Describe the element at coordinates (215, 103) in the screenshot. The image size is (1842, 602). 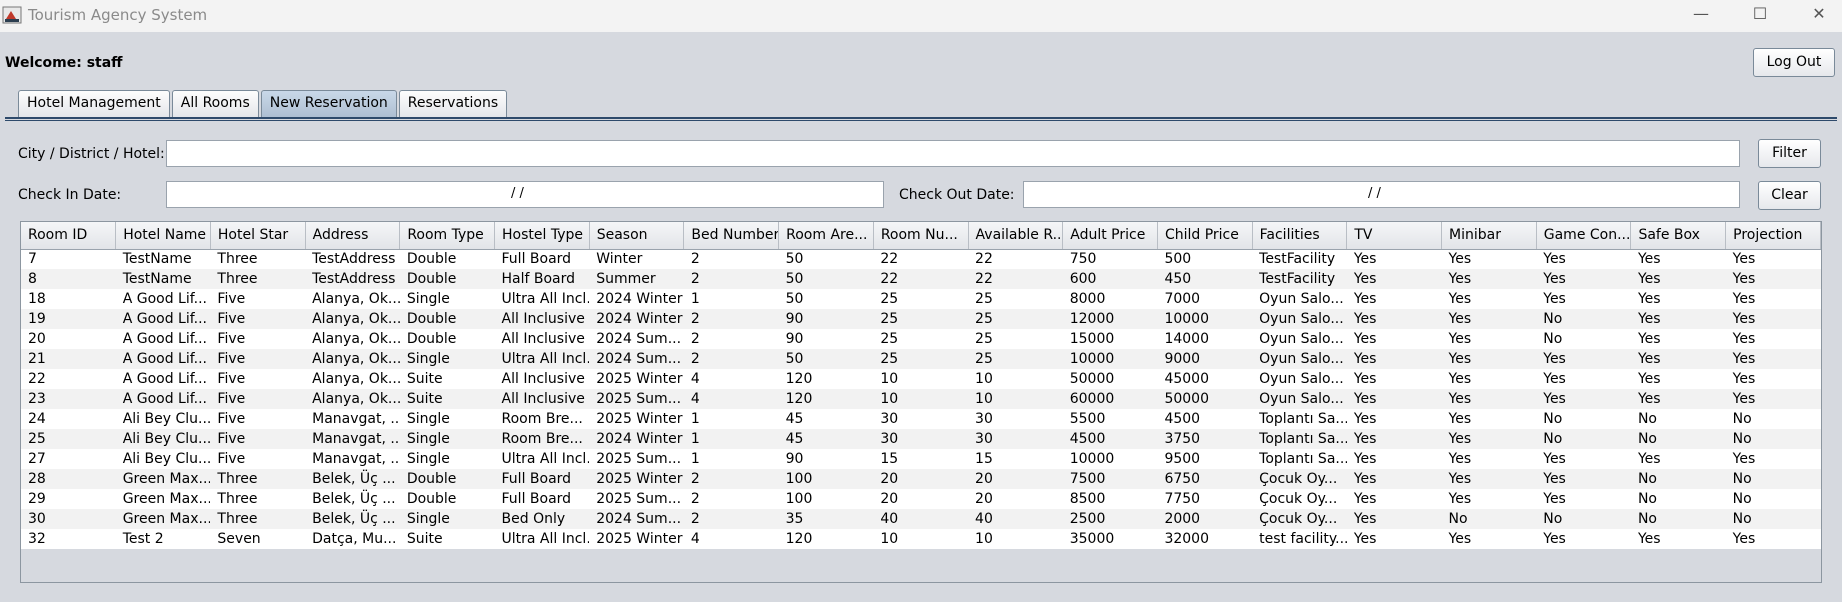
I see `tab-all-rooms: All Rooms` at that location.